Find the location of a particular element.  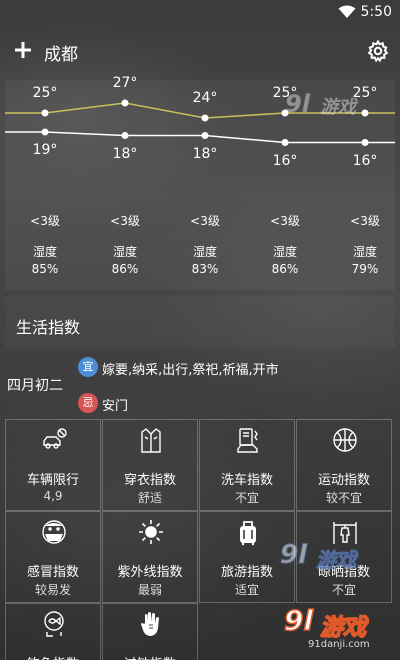

index-label: 车辆限行 is located at coordinates (52, 480).